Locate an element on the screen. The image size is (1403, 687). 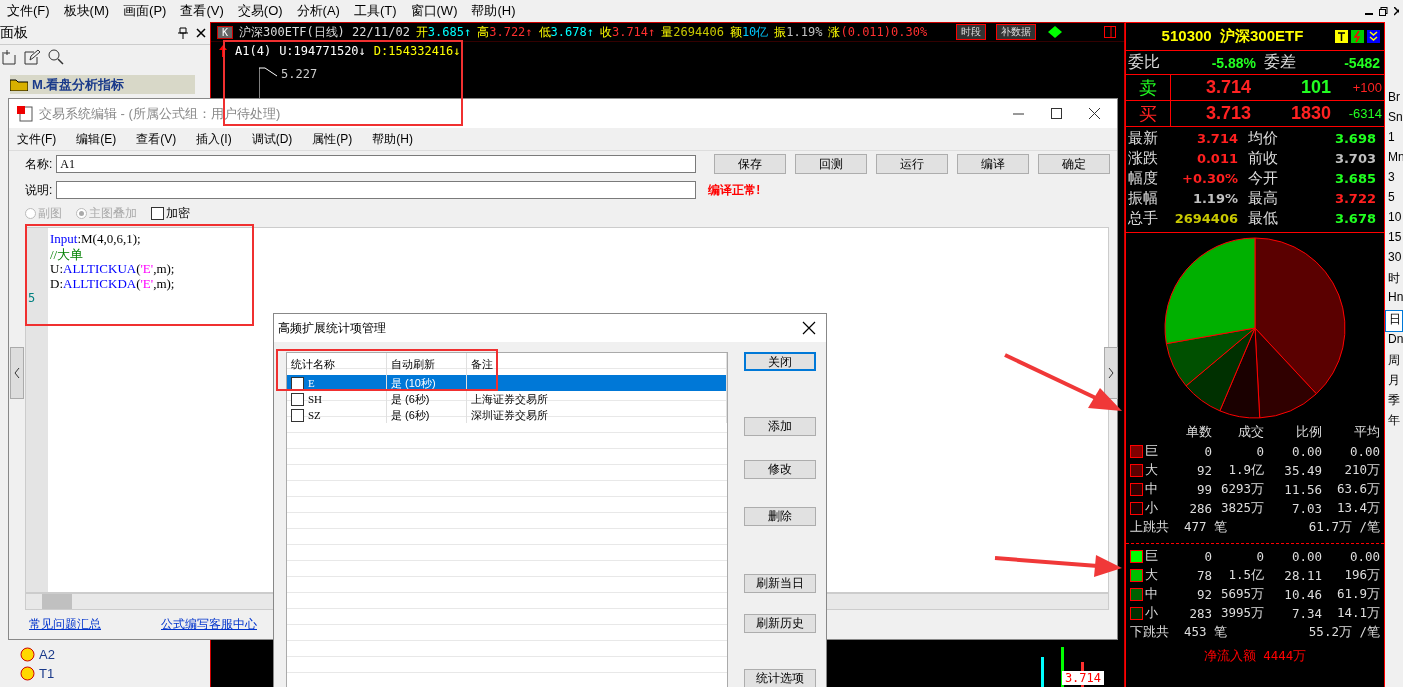
table-cell-text: 92 is located at coordinates (1203, 471).